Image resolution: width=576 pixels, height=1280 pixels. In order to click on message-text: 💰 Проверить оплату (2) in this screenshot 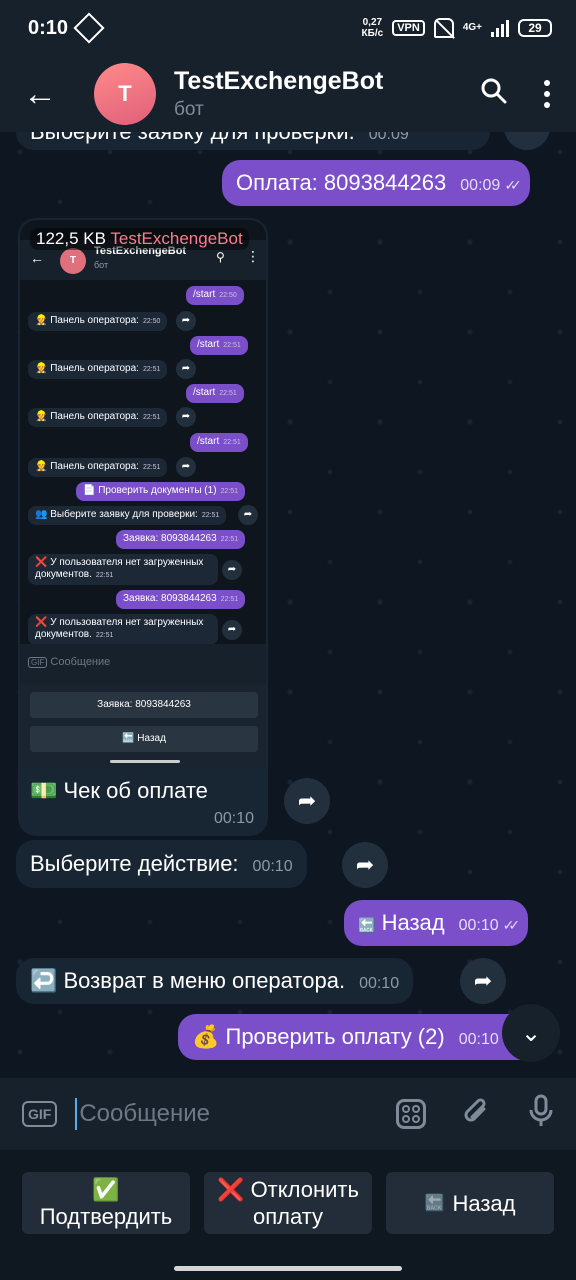, I will do `click(318, 1036)`.